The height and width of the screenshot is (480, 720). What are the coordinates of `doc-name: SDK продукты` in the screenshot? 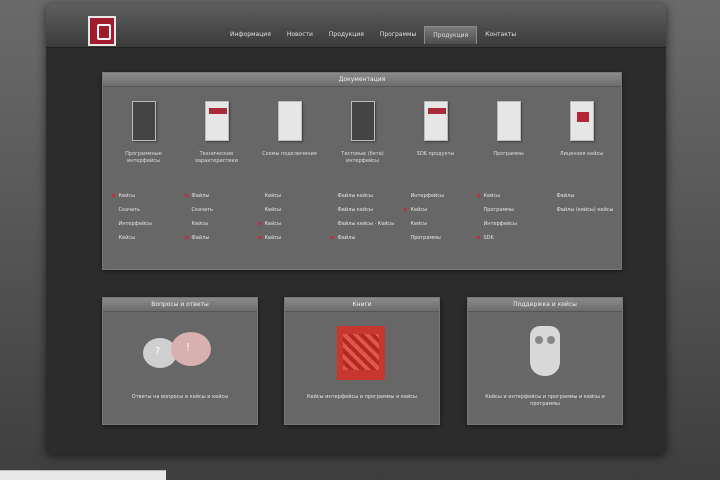 It's located at (436, 158).